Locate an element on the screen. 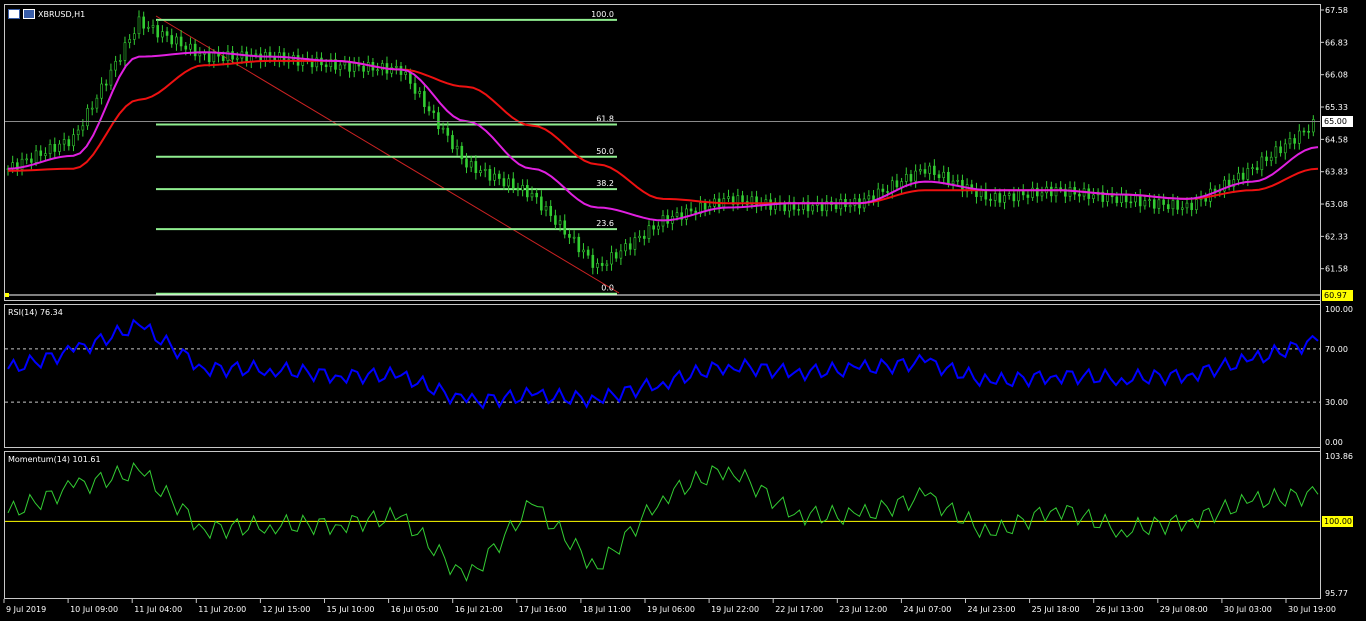 This screenshot has width=1366, height=621. fibonacci-level-label: 38.2 is located at coordinates (605, 183).